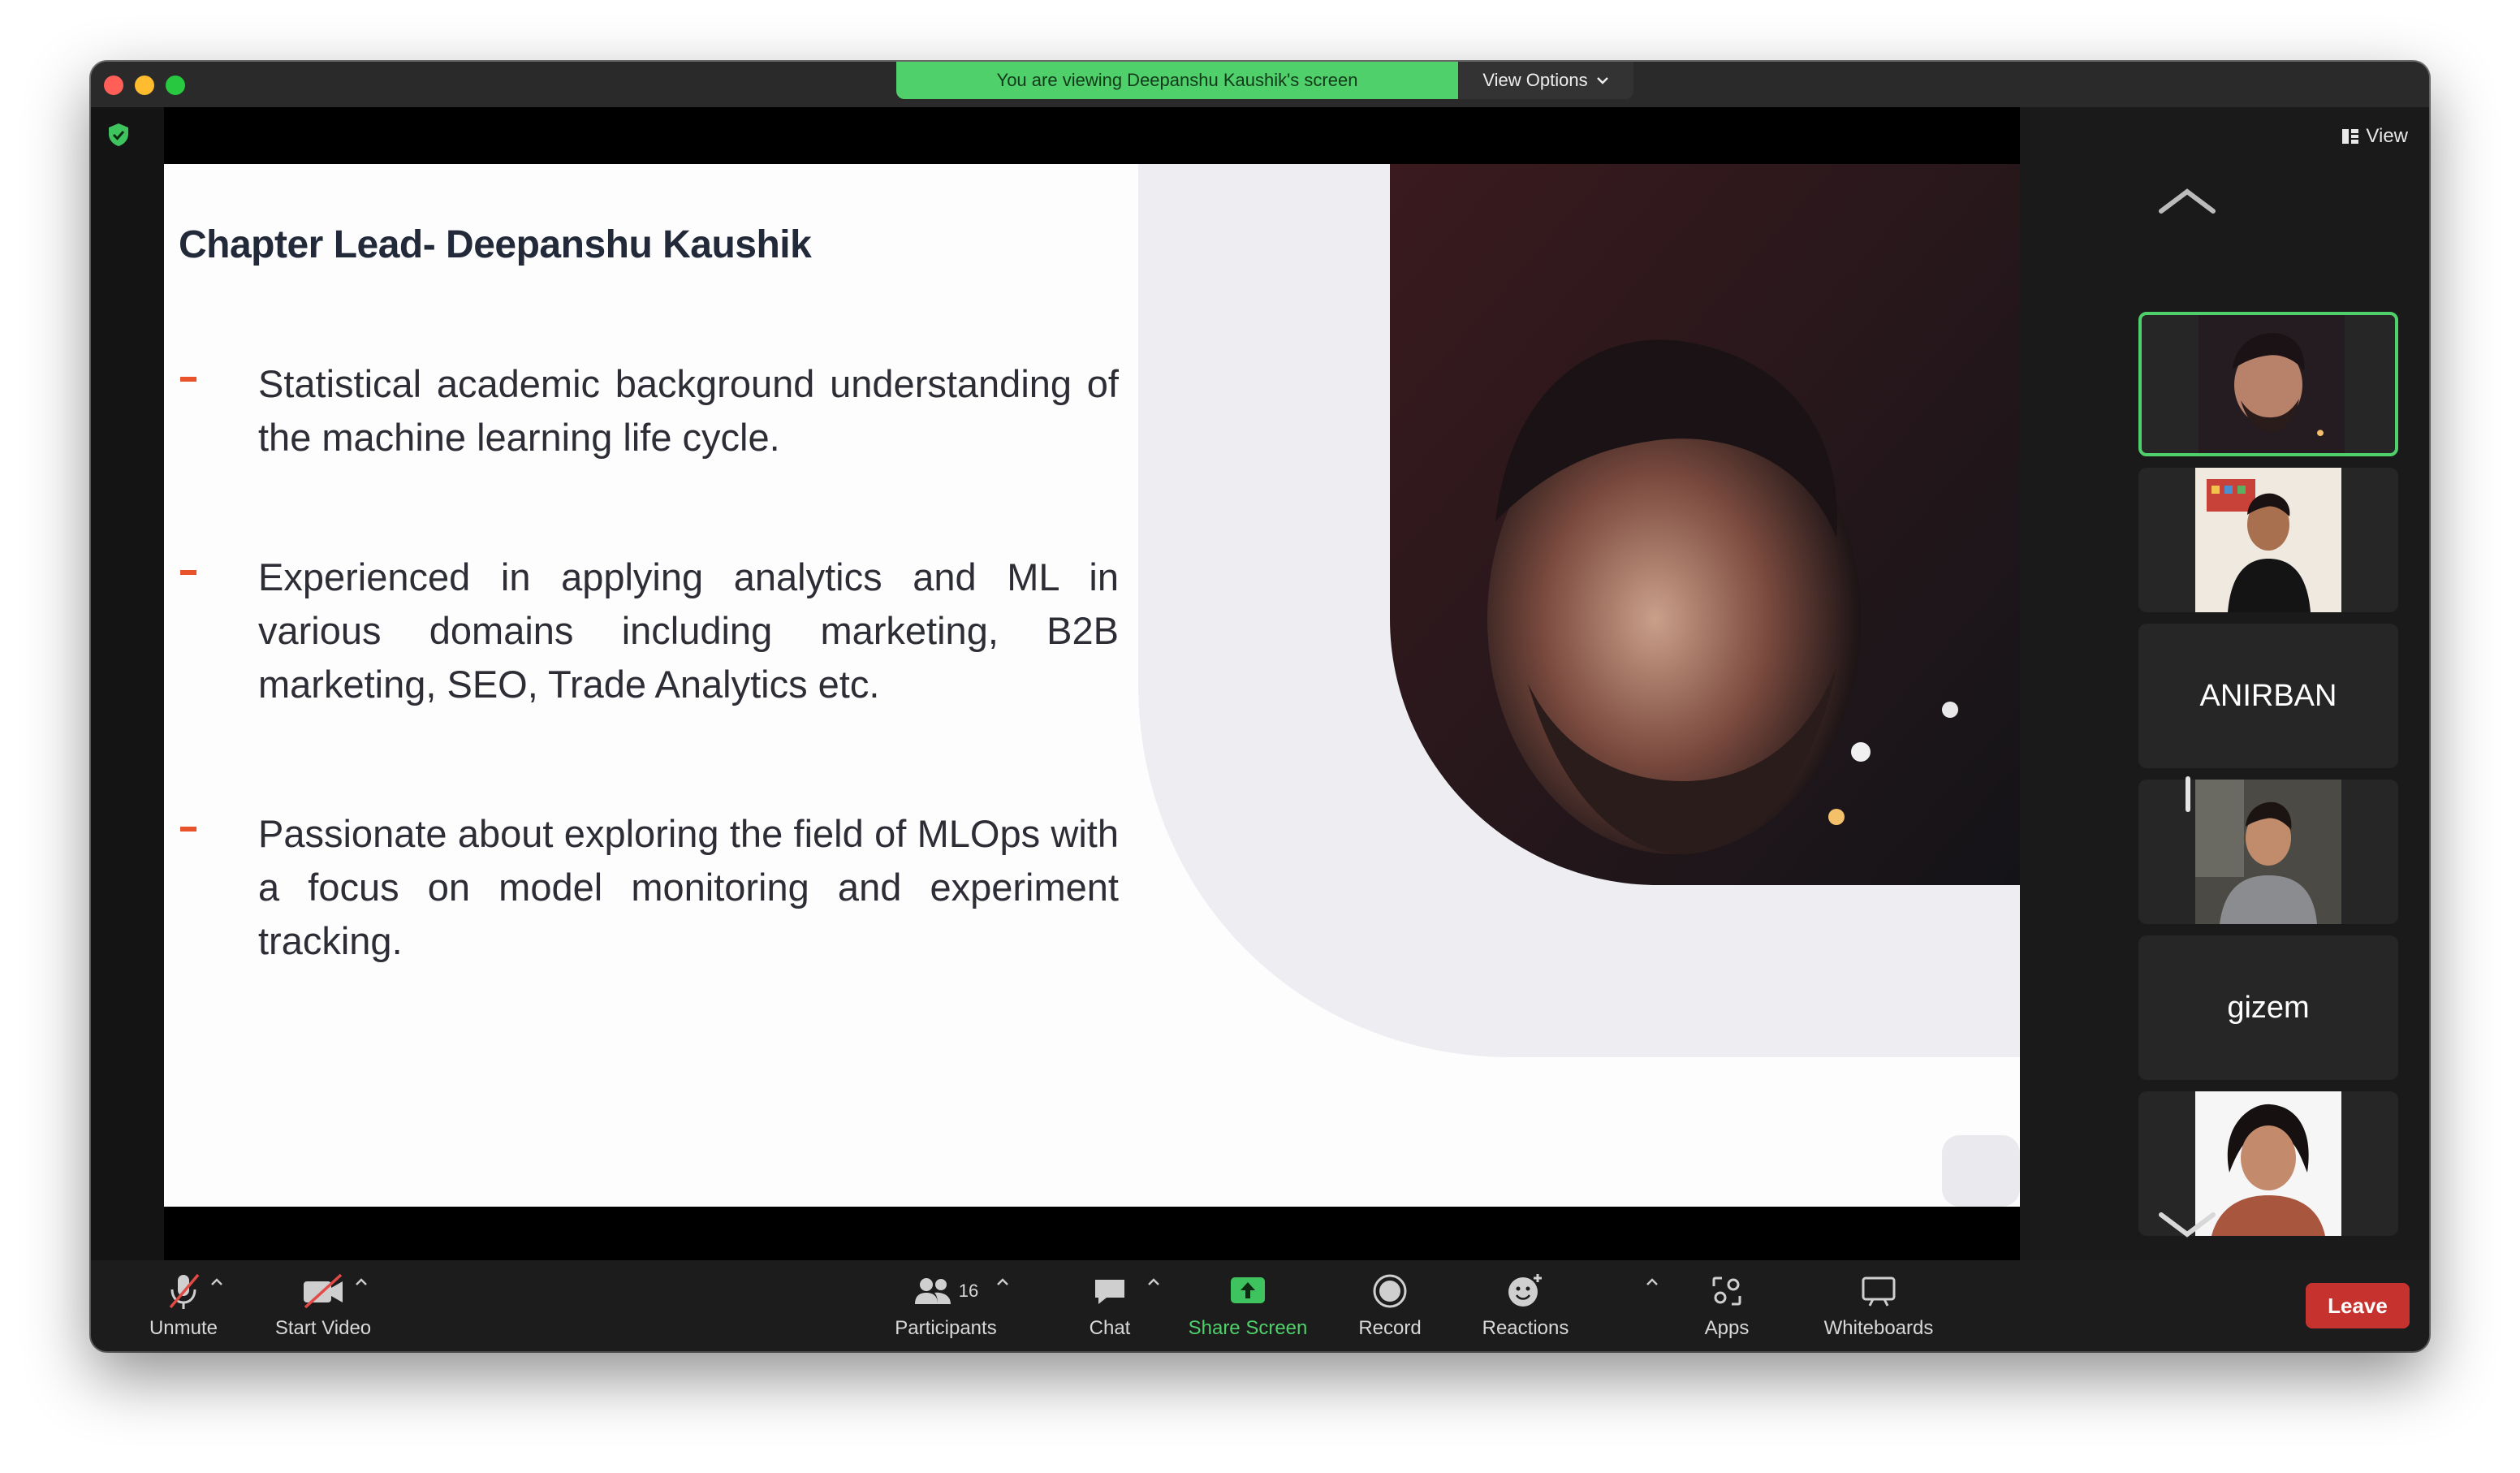 The image size is (2520, 1473). I want to click on reactions-button: Reactions, so click(1525, 1305).